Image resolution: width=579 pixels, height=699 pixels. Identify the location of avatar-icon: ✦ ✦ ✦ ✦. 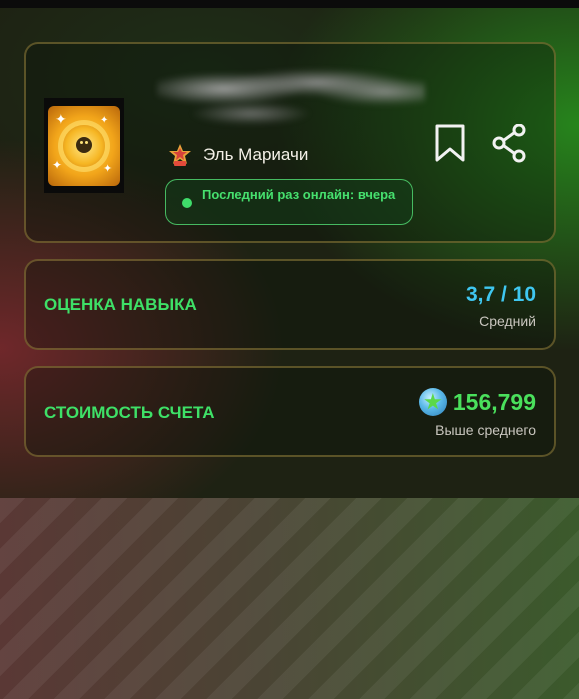
(84, 145).